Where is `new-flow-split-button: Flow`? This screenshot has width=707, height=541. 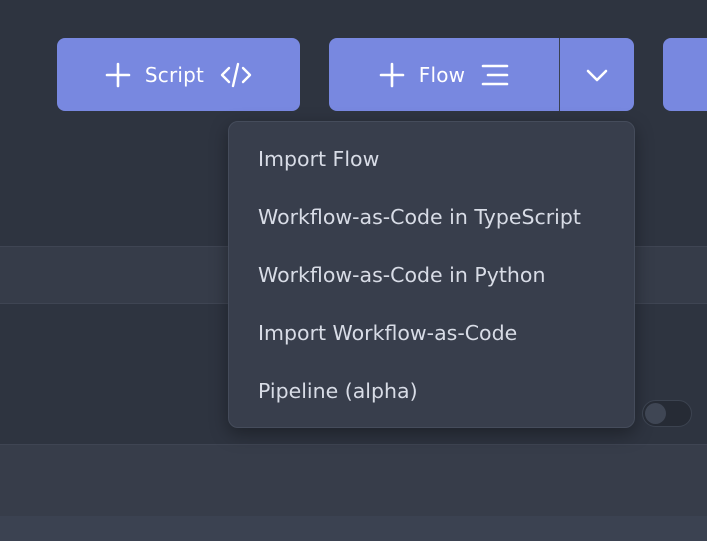 new-flow-split-button: Flow is located at coordinates (481, 74).